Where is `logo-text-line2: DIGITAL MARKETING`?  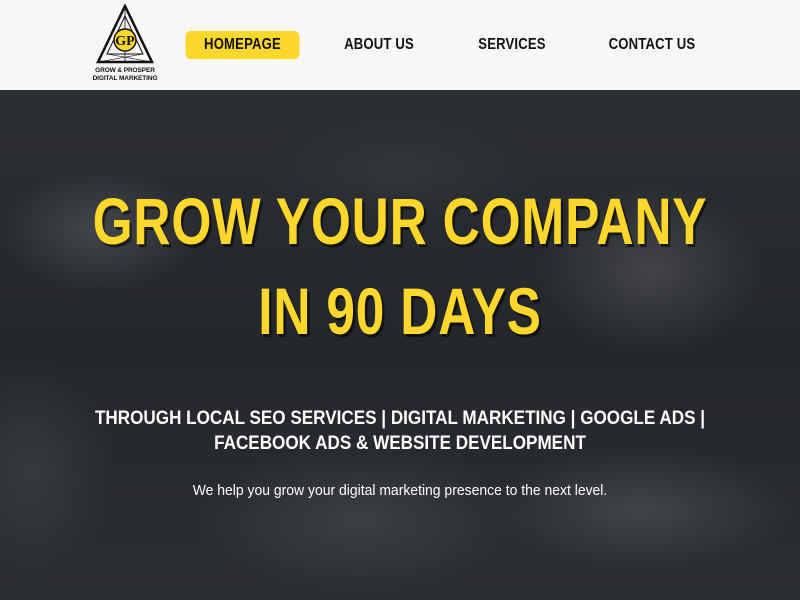 logo-text-line2: DIGITAL MARKETING is located at coordinates (125, 78).